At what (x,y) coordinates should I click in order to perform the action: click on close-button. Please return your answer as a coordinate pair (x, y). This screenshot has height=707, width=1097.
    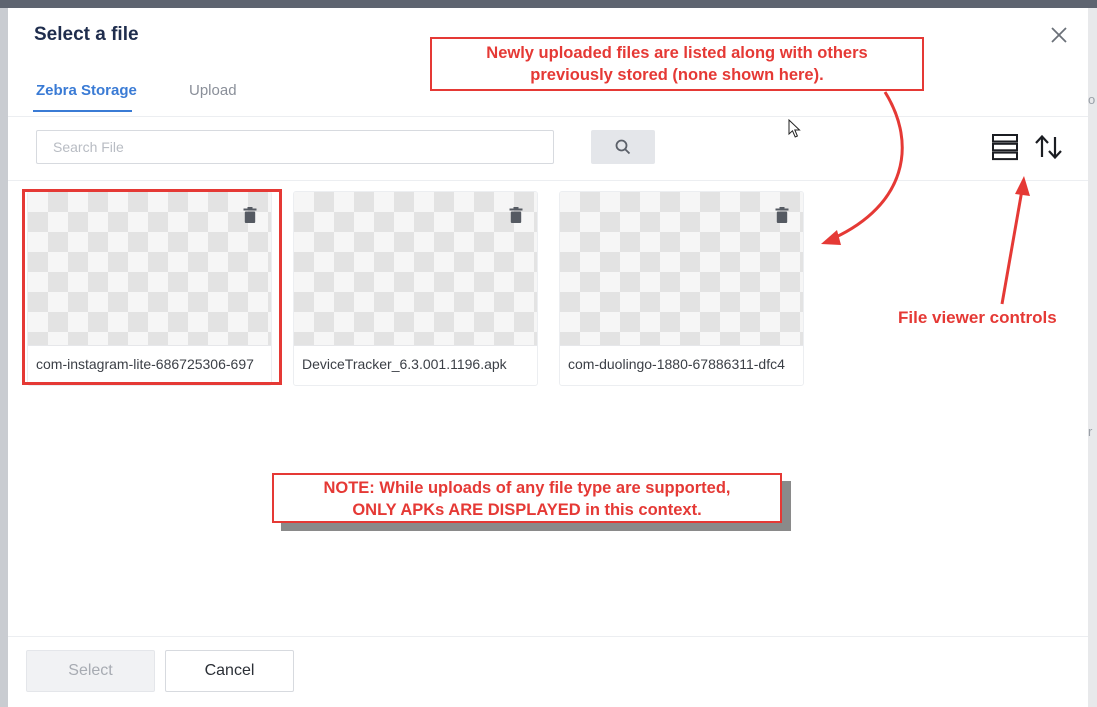
    Looking at the image, I should click on (1059, 35).